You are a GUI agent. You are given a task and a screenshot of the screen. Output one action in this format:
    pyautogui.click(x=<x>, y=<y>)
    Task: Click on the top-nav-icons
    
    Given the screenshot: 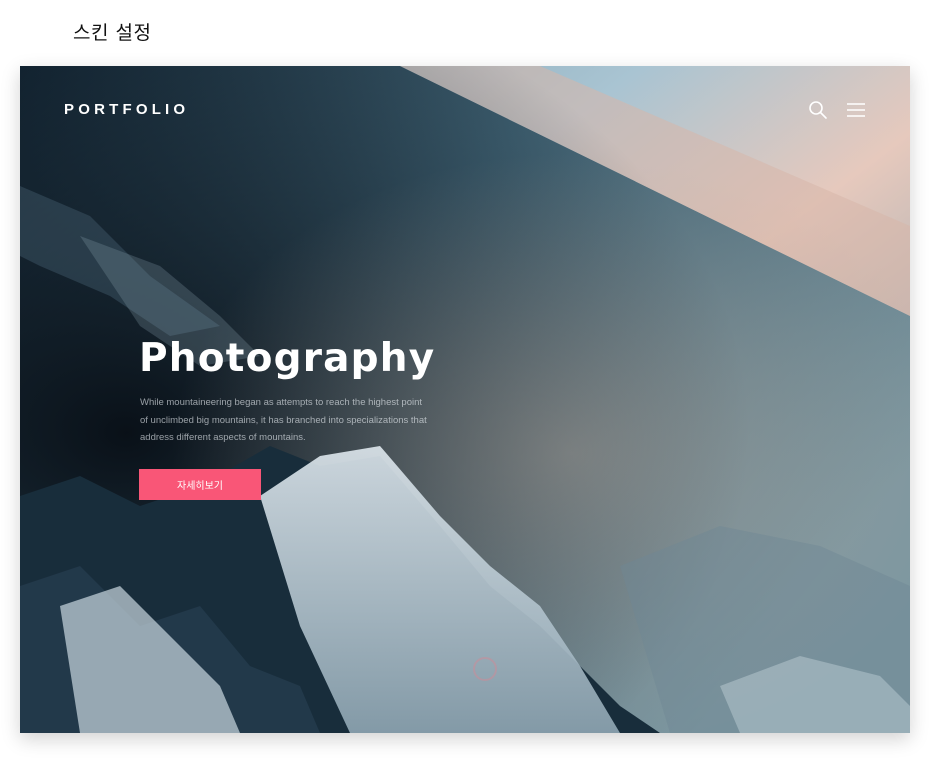 What is the action you would take?
    pyautogui.click(x=837, y=110)
    